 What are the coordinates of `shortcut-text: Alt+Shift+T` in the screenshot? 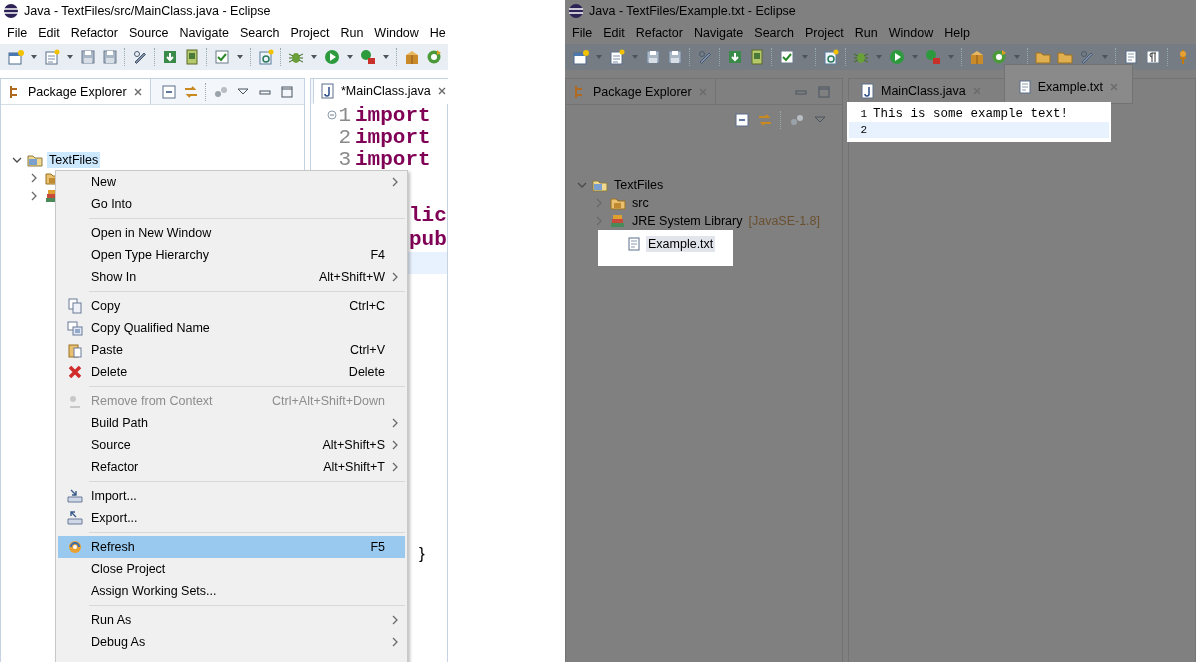 It's located at (353, 467).